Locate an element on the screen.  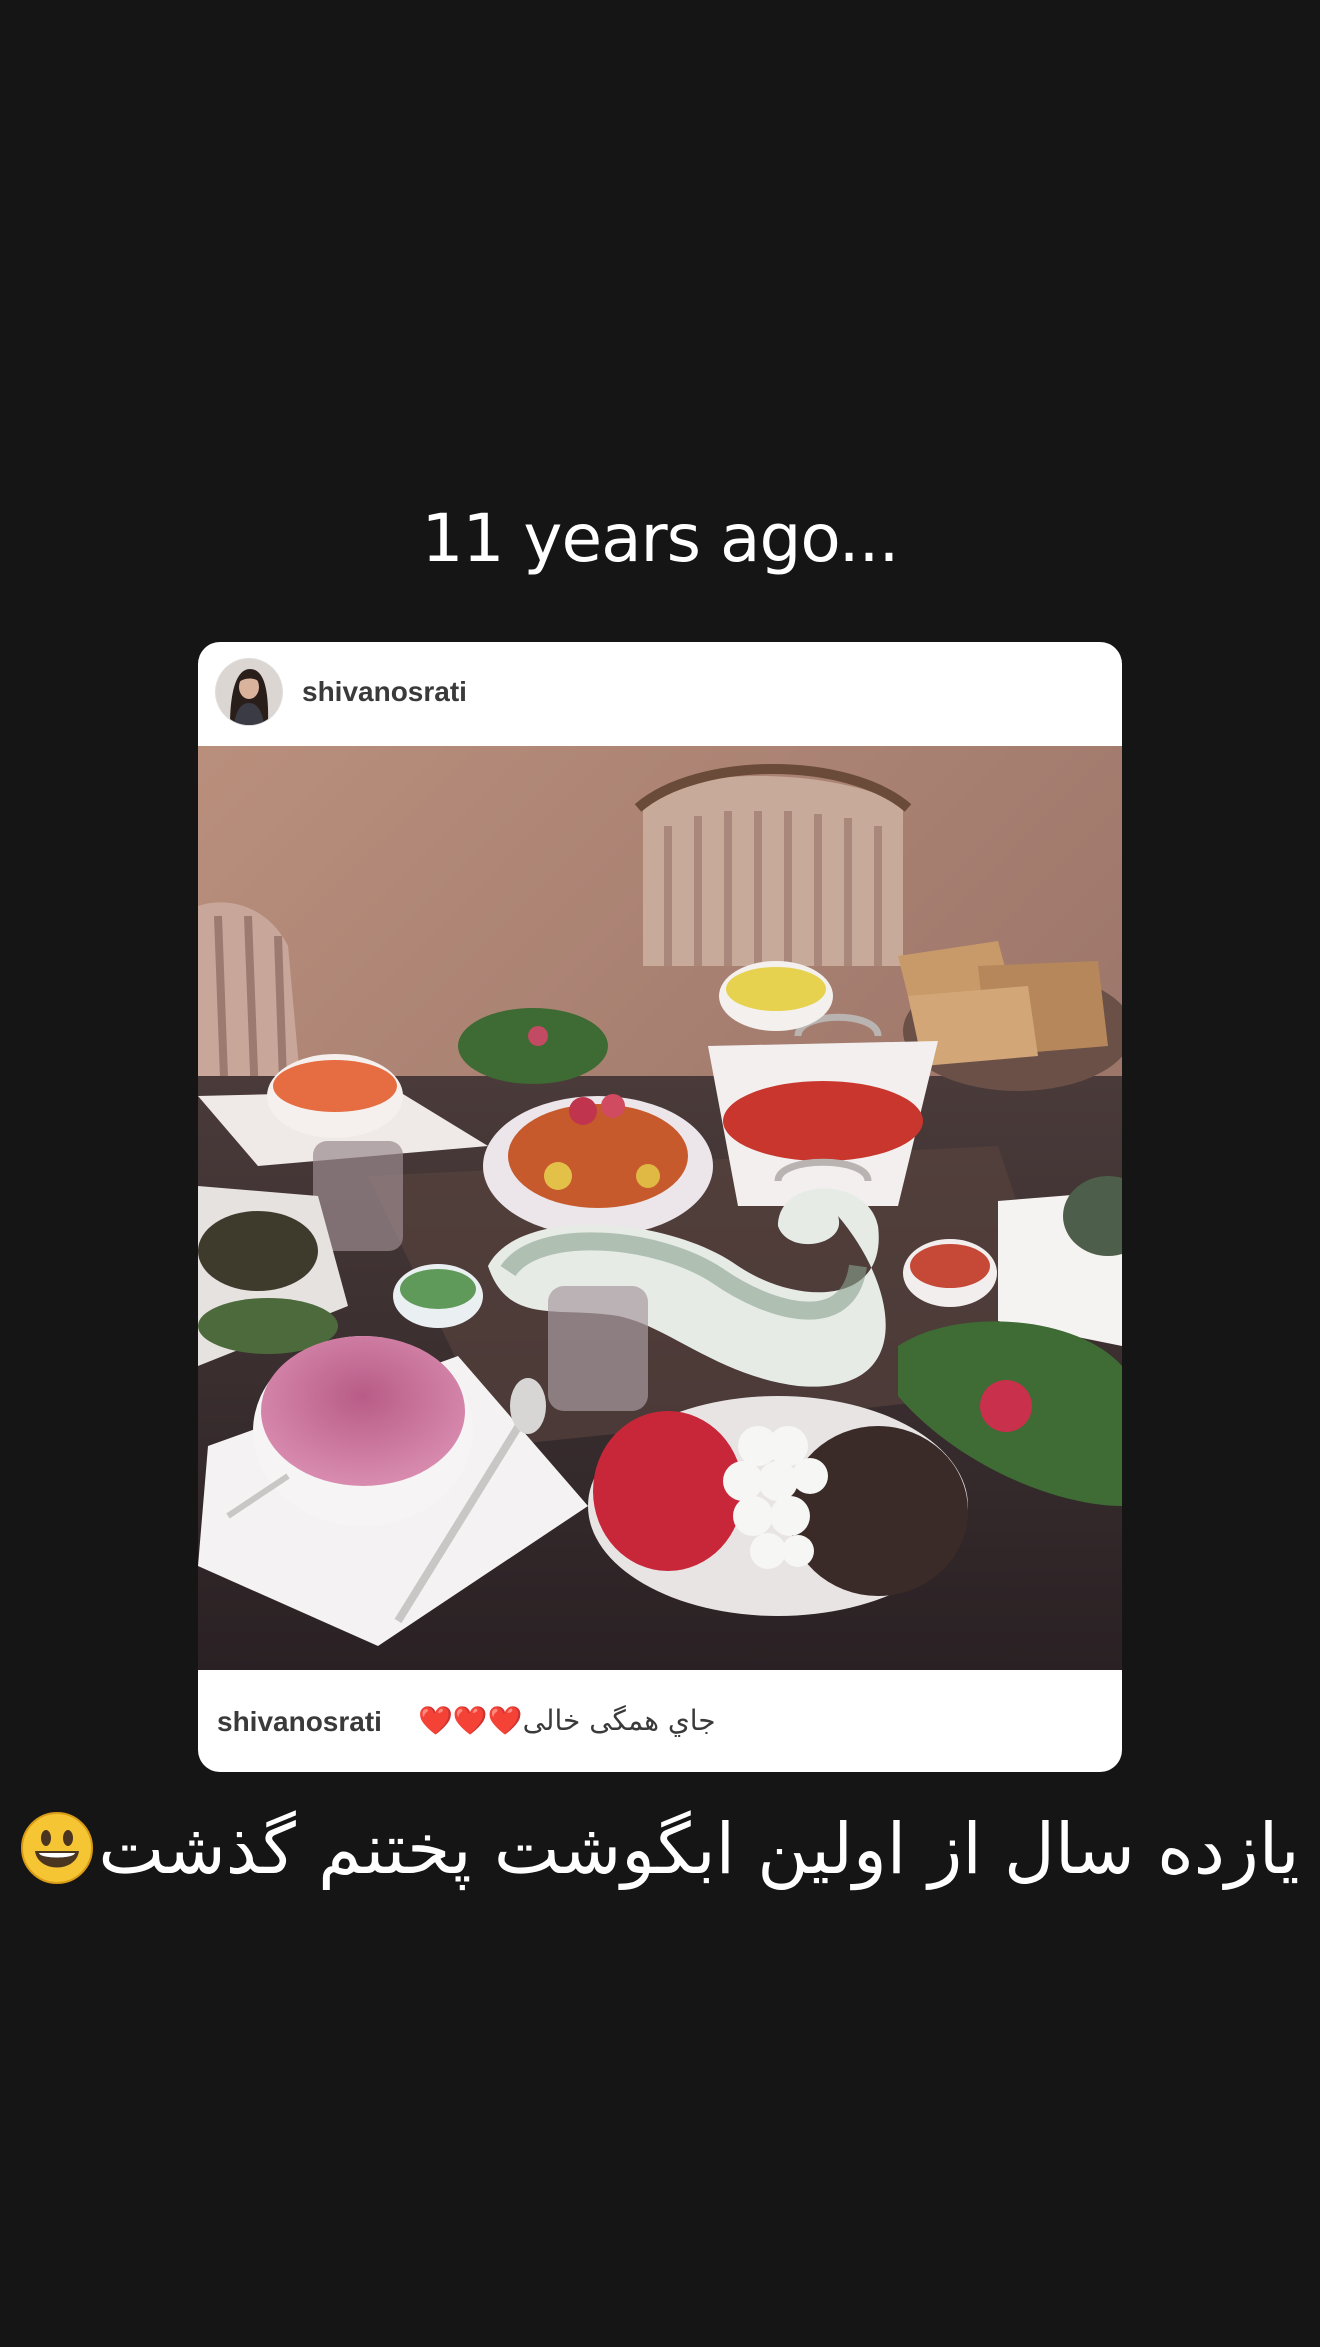
caption-username: shivanosrati is located at coordinates (299, 1722).